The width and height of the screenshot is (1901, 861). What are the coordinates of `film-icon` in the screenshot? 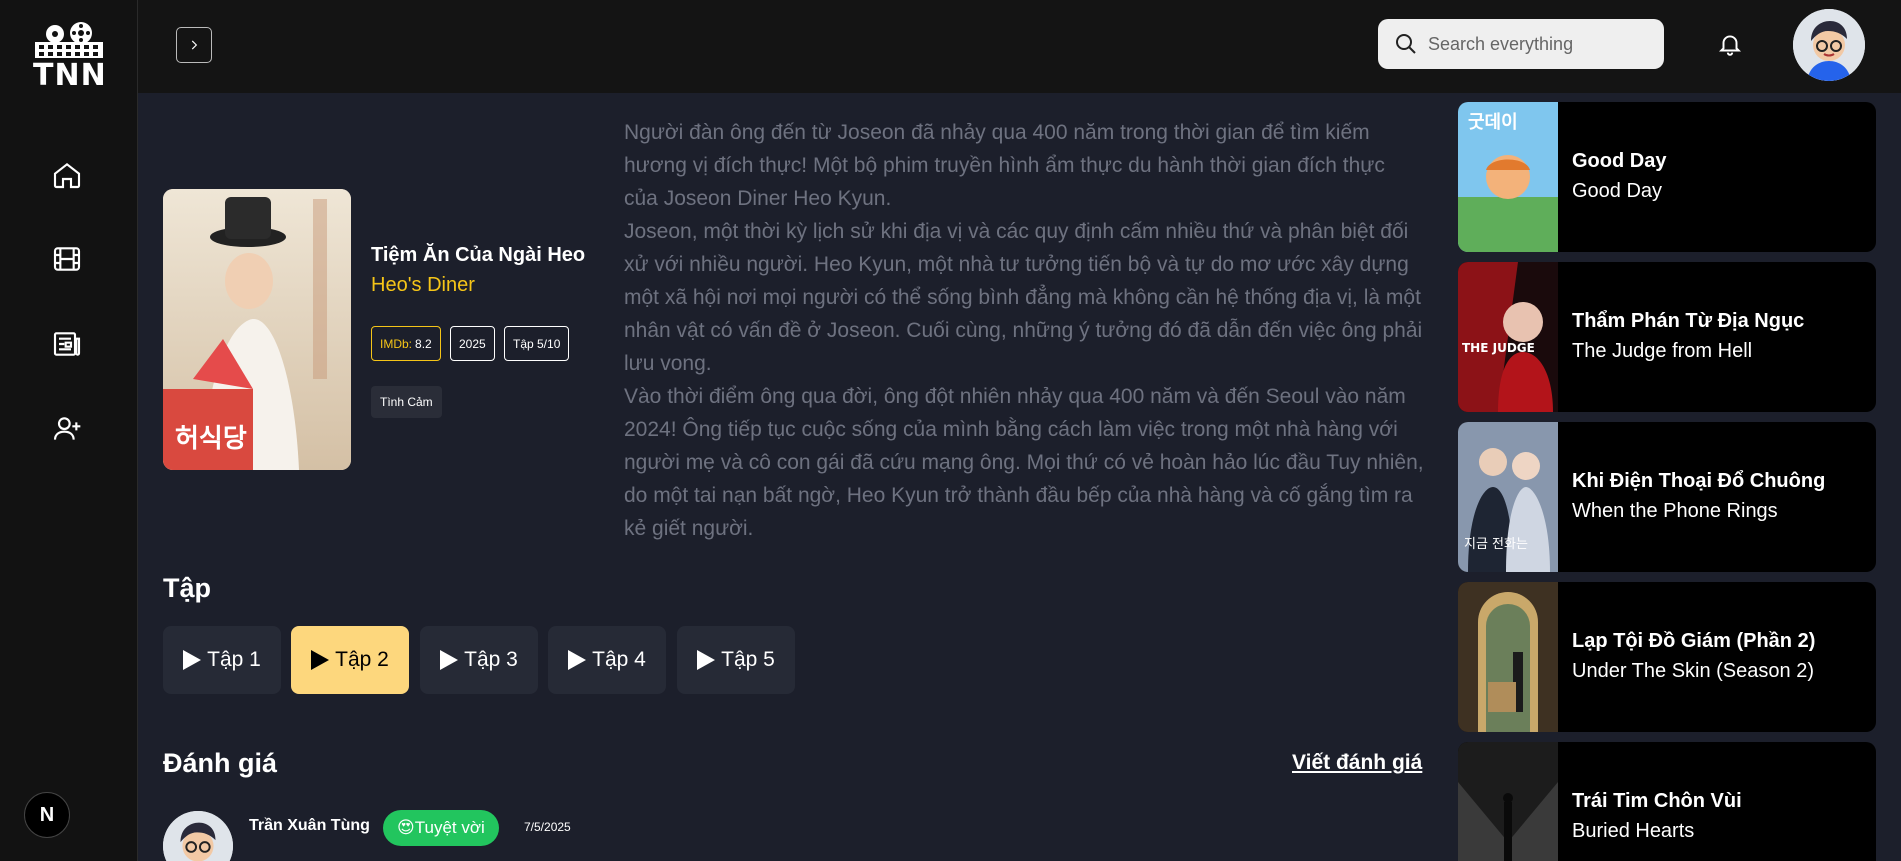 It's located at (67, 259).